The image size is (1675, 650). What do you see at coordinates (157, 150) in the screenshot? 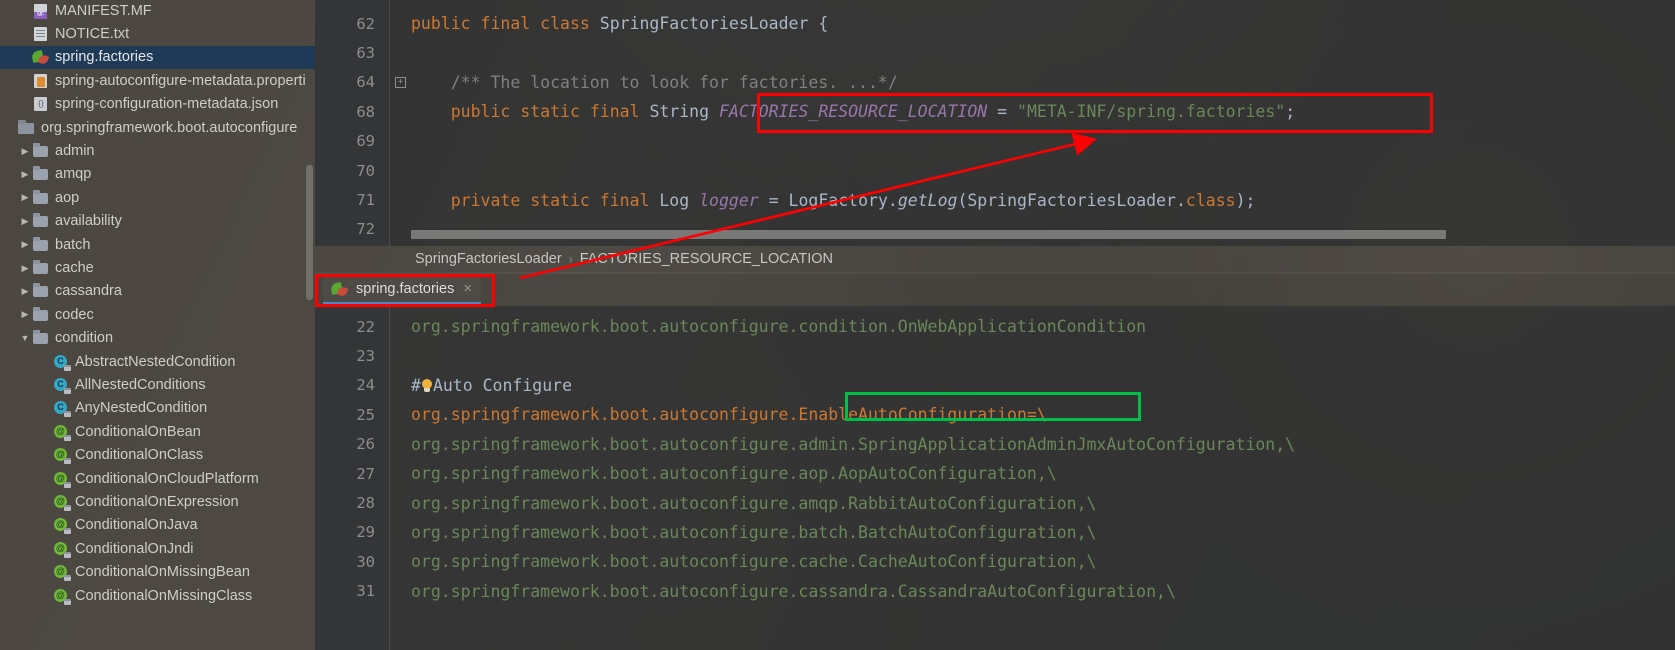
I see `tree-item: ▶ admin` at bounding box center [157, 150].